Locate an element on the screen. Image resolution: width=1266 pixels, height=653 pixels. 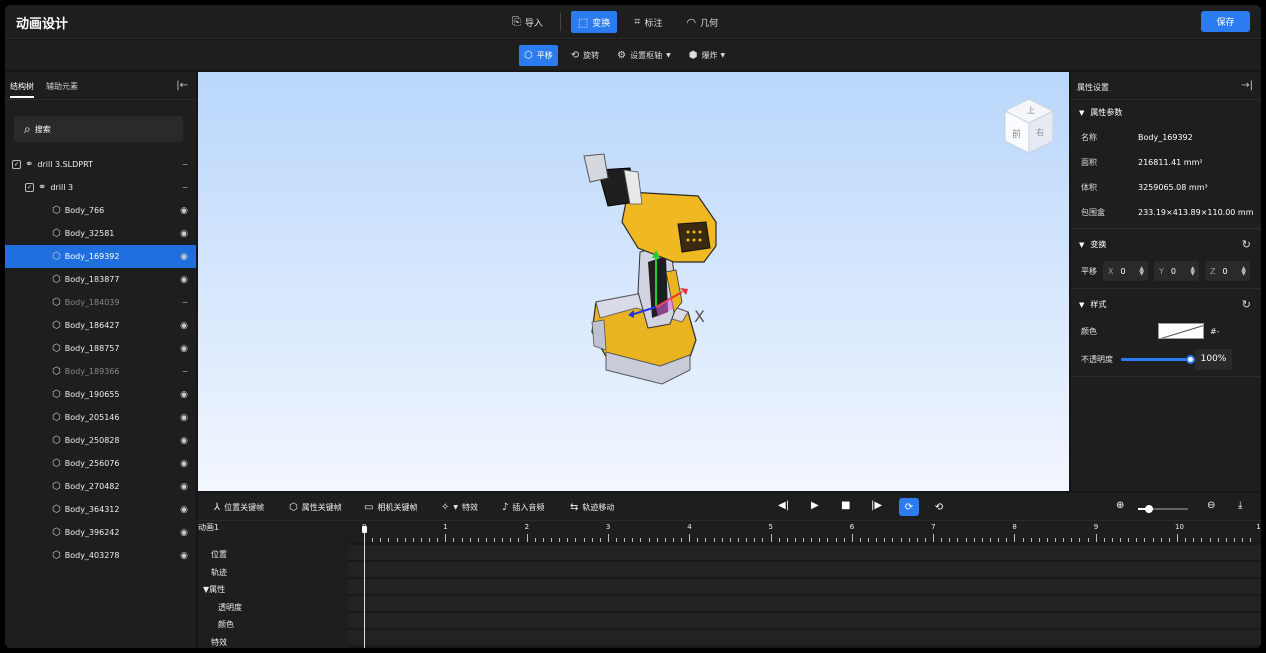
track-label-path: 轨迹 is located at coordinates (219, 572).